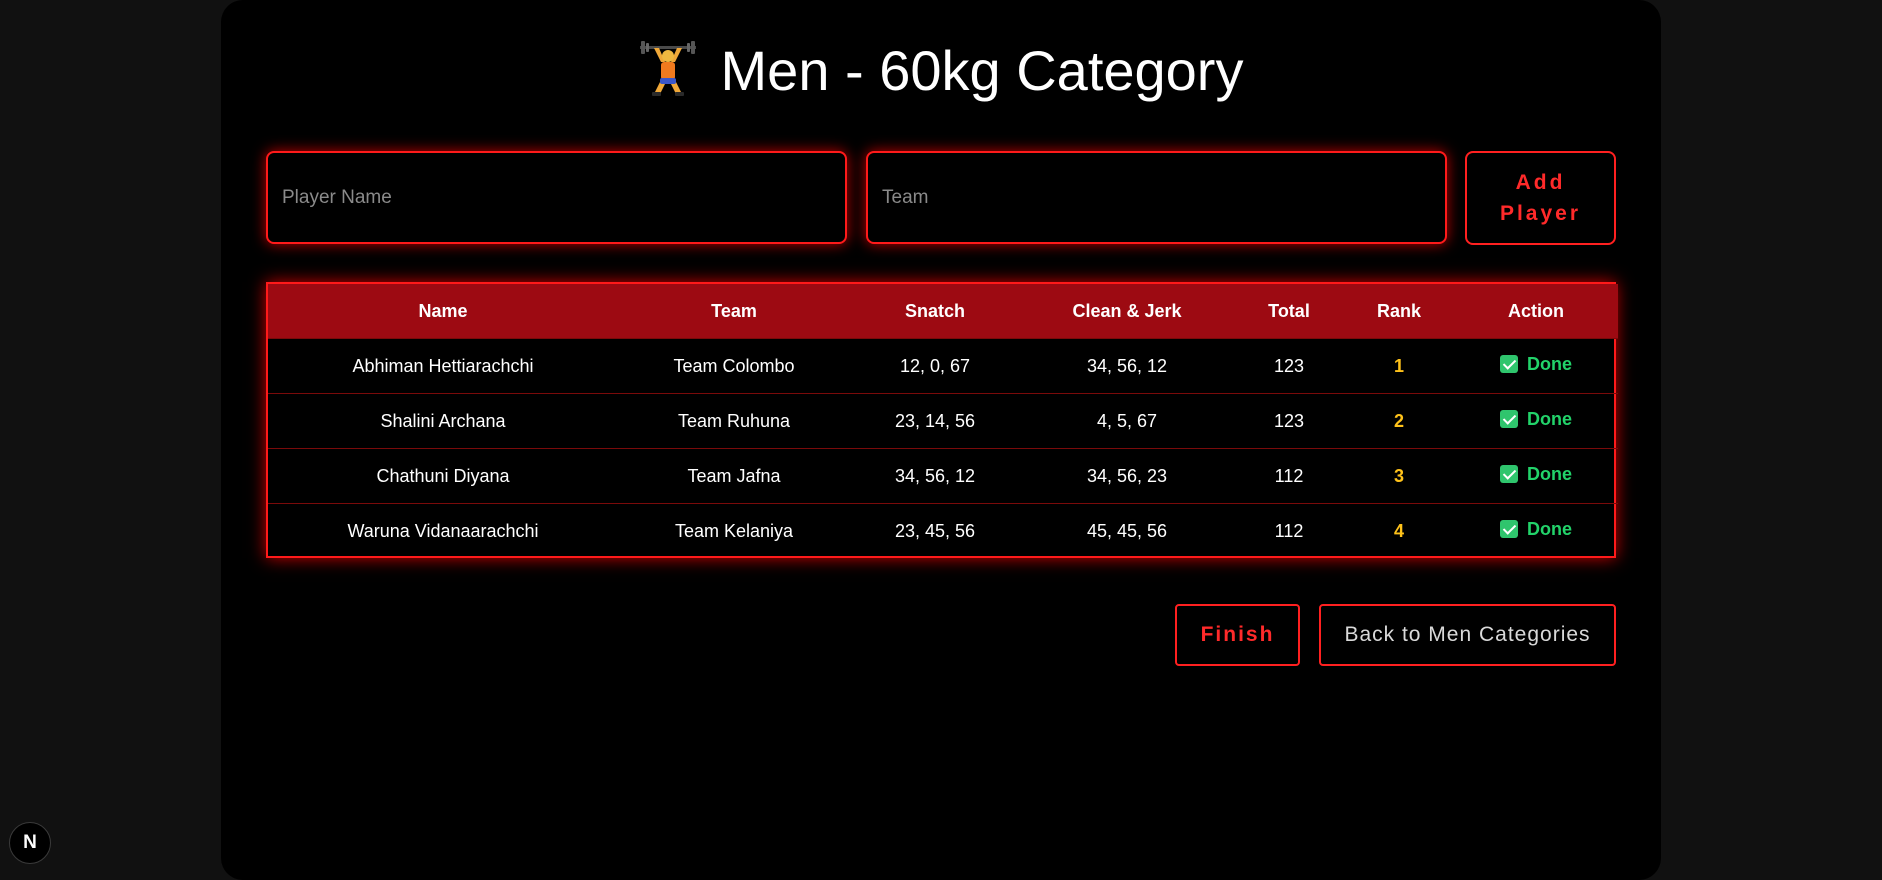 The width and height of the screenshot is (1882, 880). I want to click on header-clean-jerk: Clean & Jerk, so click(1127, 311).